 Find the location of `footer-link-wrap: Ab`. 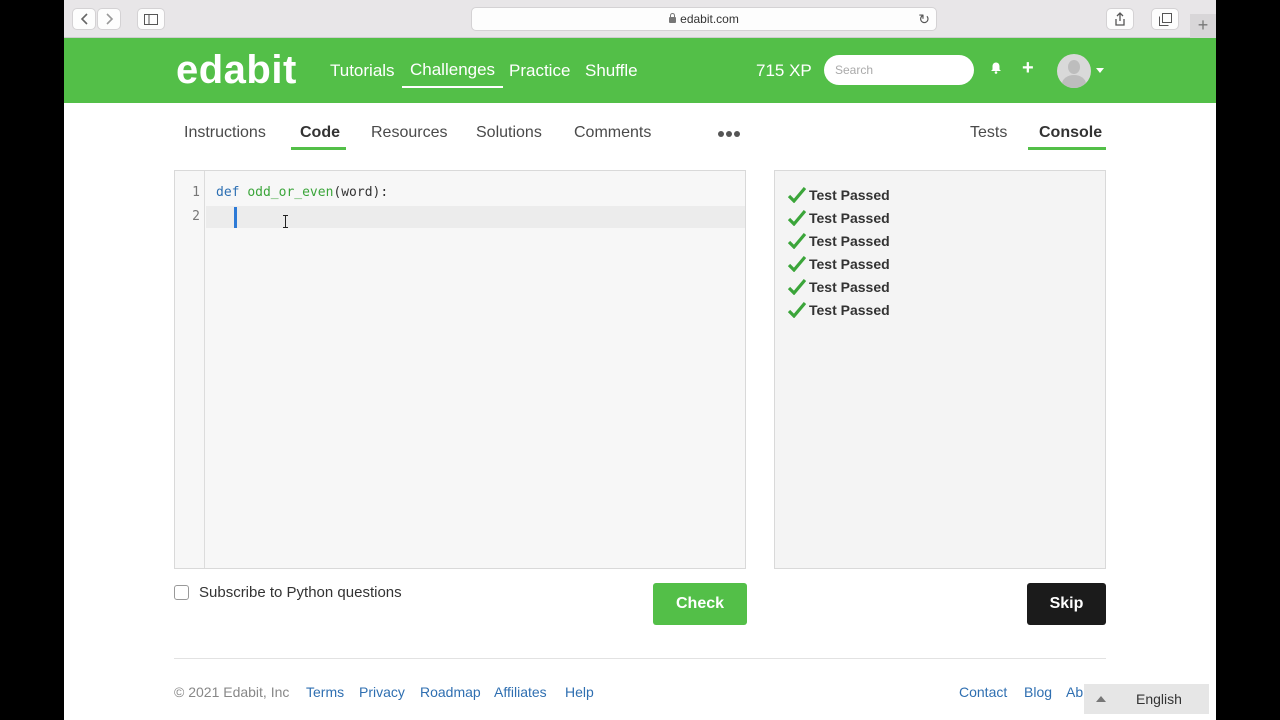

footer-link-wrap: Ab is located at coordinates (1074, 692).